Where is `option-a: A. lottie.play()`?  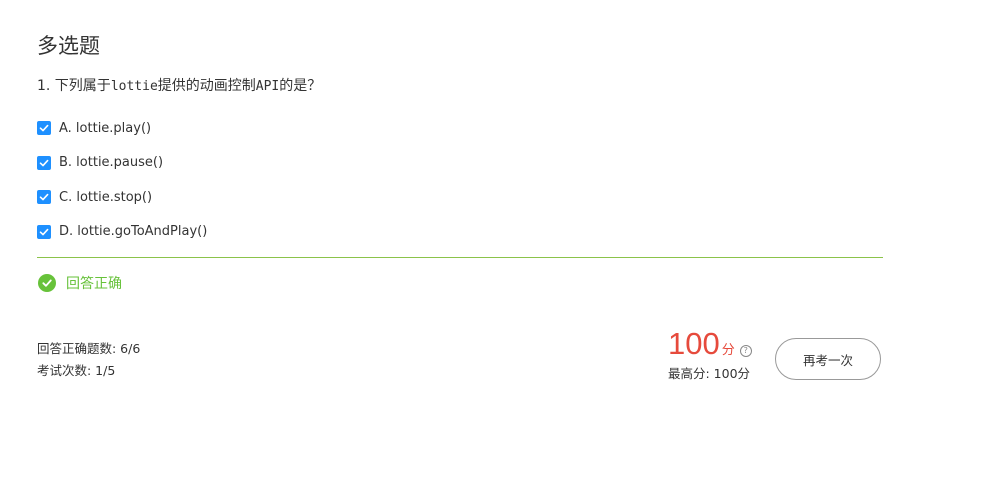
option-a: A. lottie.play() is located at coordinates (122, 128).